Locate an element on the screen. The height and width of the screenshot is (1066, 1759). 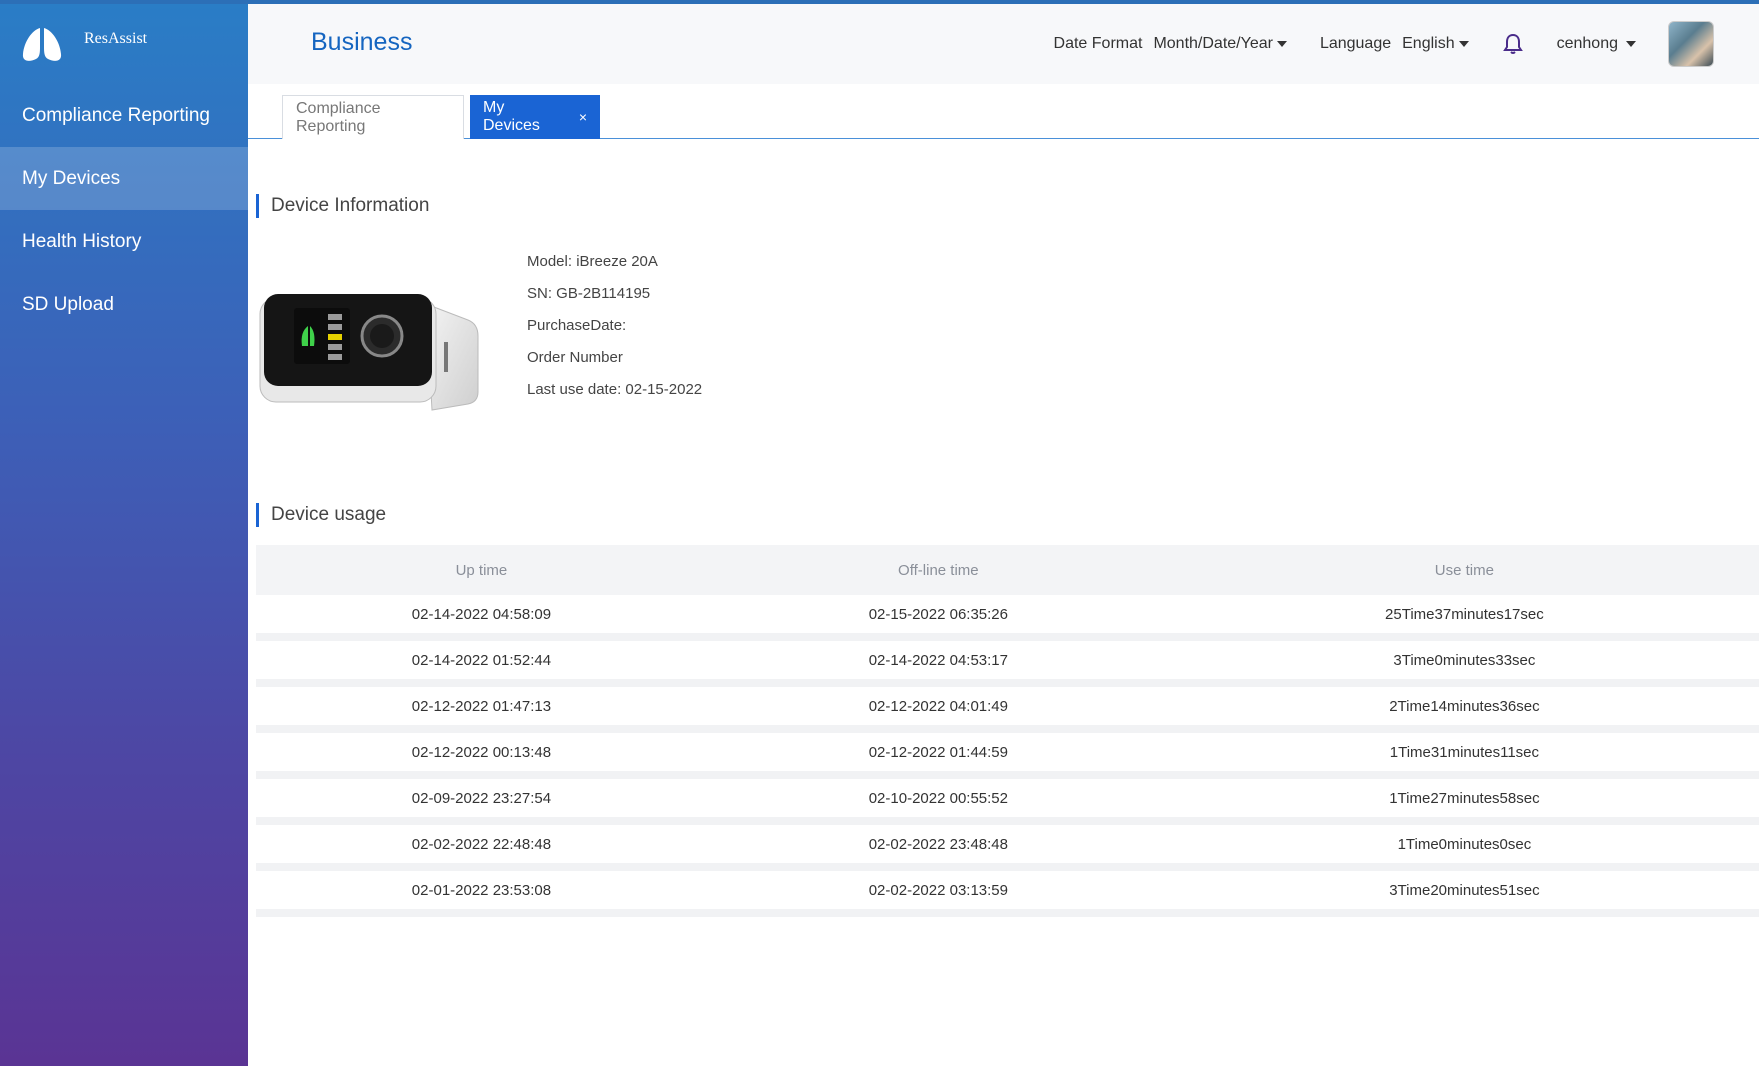
cell-off-line-time: 02-02-2022 03:13:59 is located at coordinates (938, 890).